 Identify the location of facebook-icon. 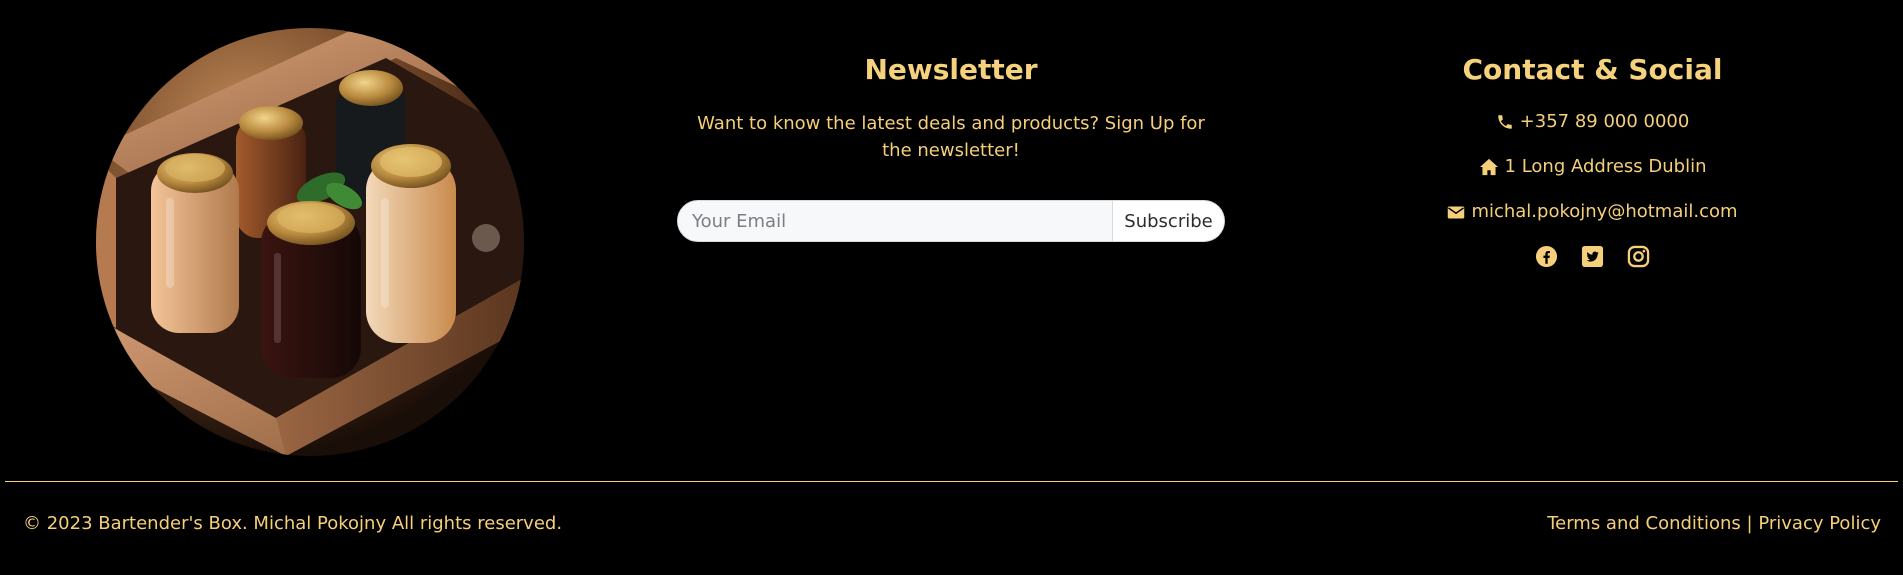
(1546, 256).